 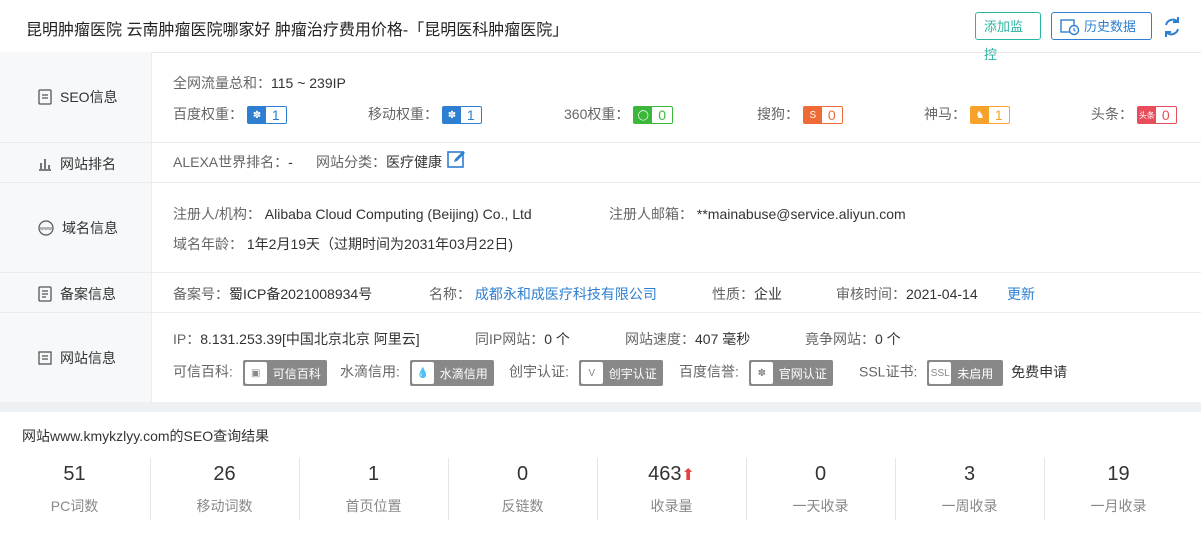 I want to click on 360-icon: ◯, so click(x=643, y=115).